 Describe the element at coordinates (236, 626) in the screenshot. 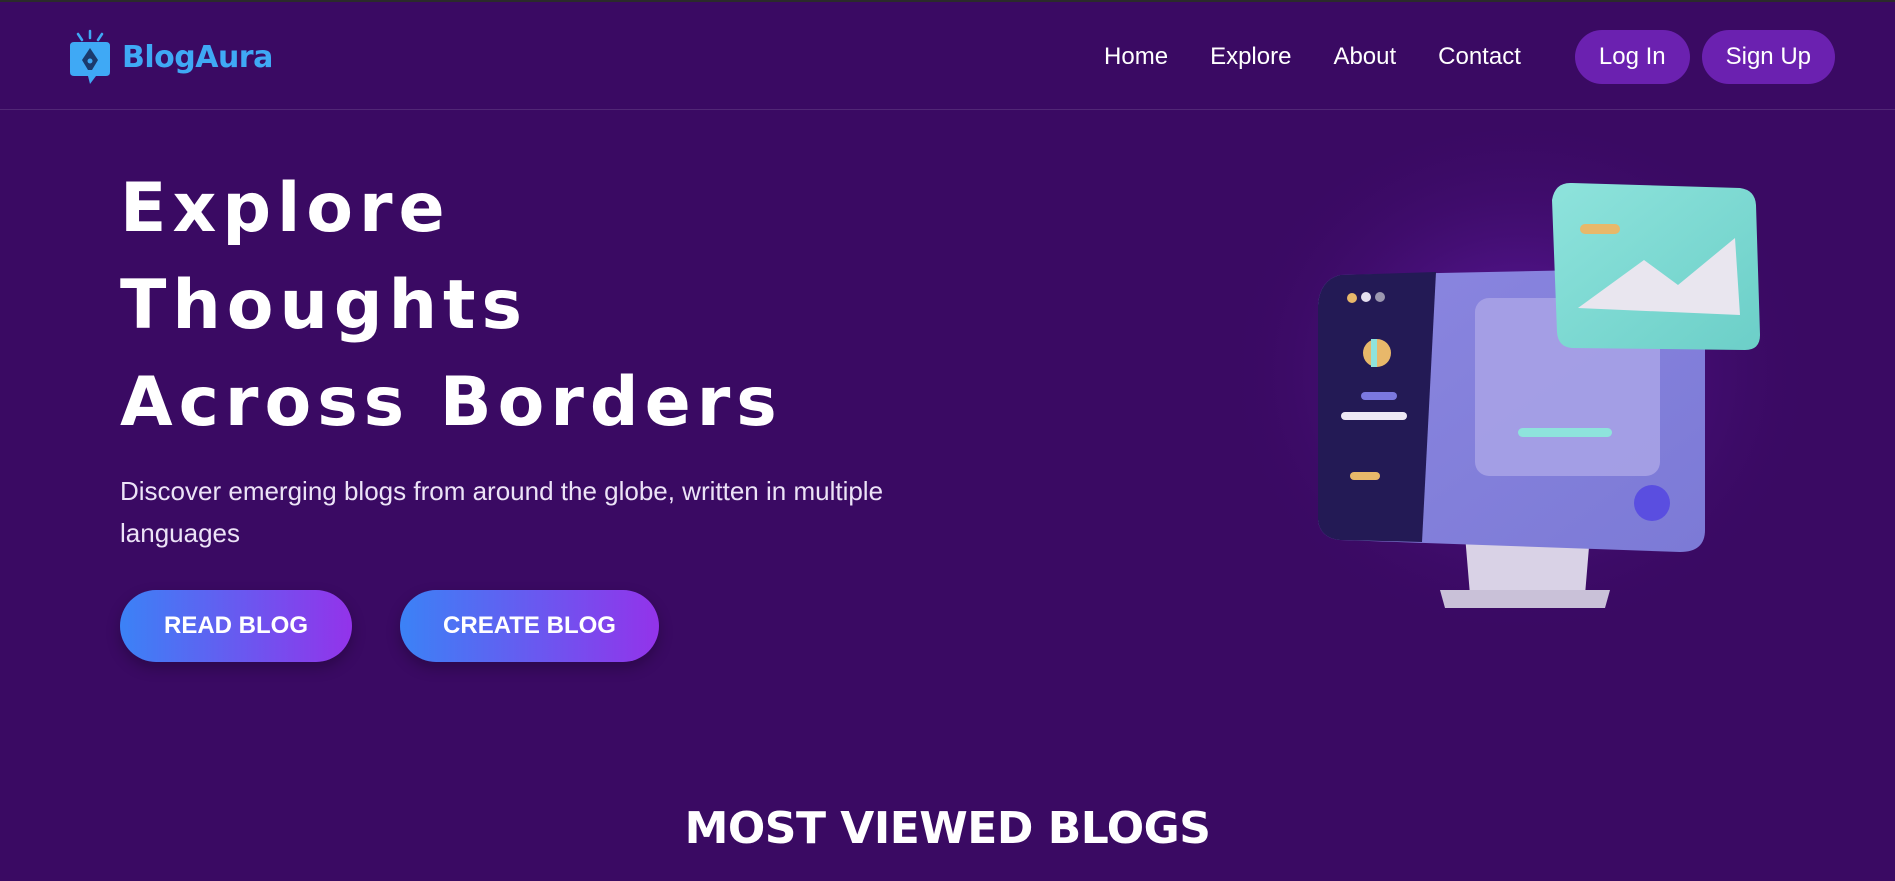

I see `read-blog-button: READ BLOG` at that location.